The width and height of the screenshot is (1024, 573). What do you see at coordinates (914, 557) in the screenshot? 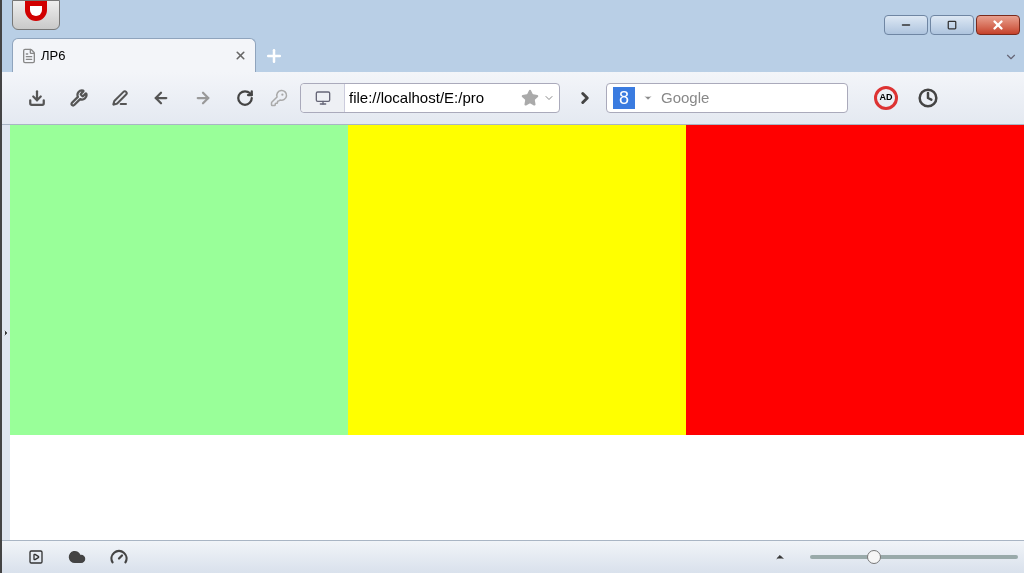
I see `zoom-slider` at bounding box center [914, 557].